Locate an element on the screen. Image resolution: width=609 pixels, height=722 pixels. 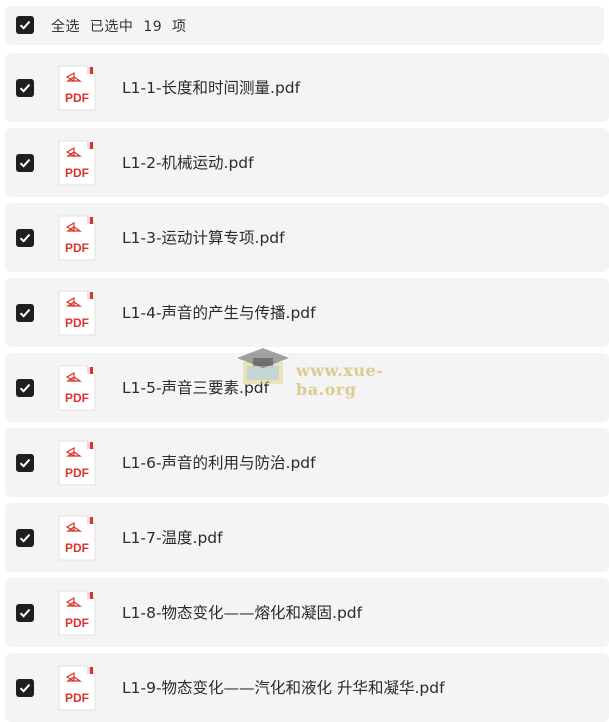
file-name: L1-2-机械运动.pdf is located at coordinates (188, 162).